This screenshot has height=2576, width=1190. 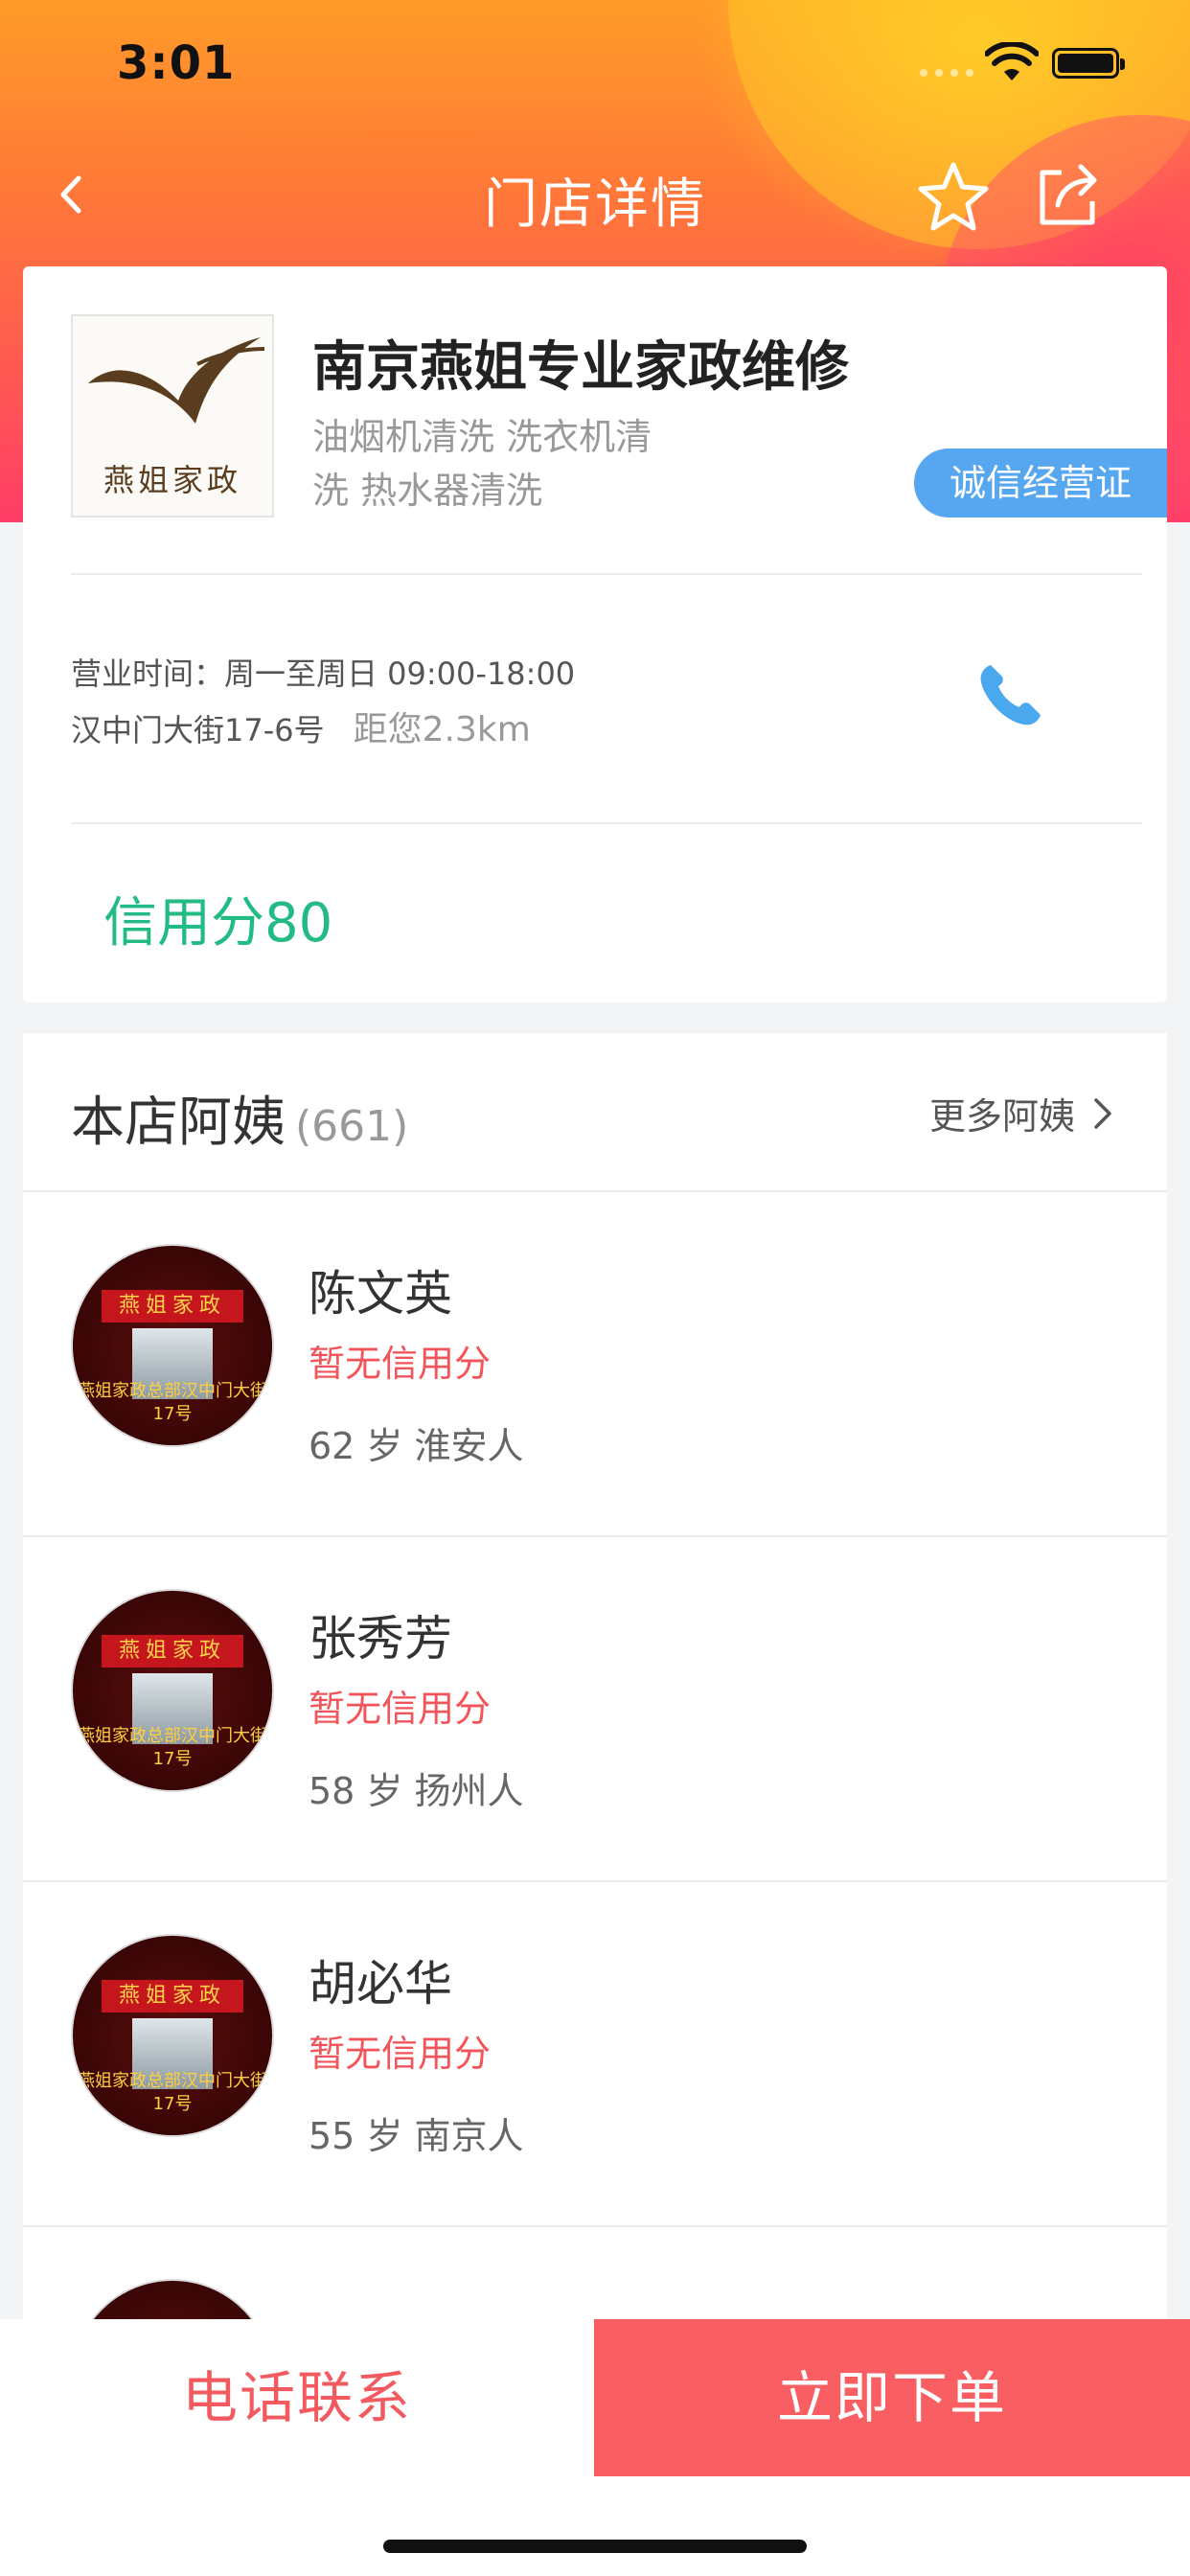 What do you see at coordinates (177, 380) in the screenshot?
I see `swallow-logo-icon` at bounding box center [177, 380].